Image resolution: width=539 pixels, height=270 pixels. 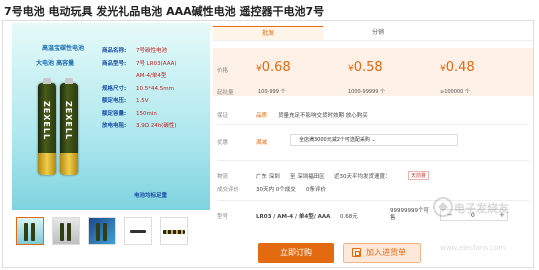 I want to click on discount-label: 优惠, so click(x=223, y=143).